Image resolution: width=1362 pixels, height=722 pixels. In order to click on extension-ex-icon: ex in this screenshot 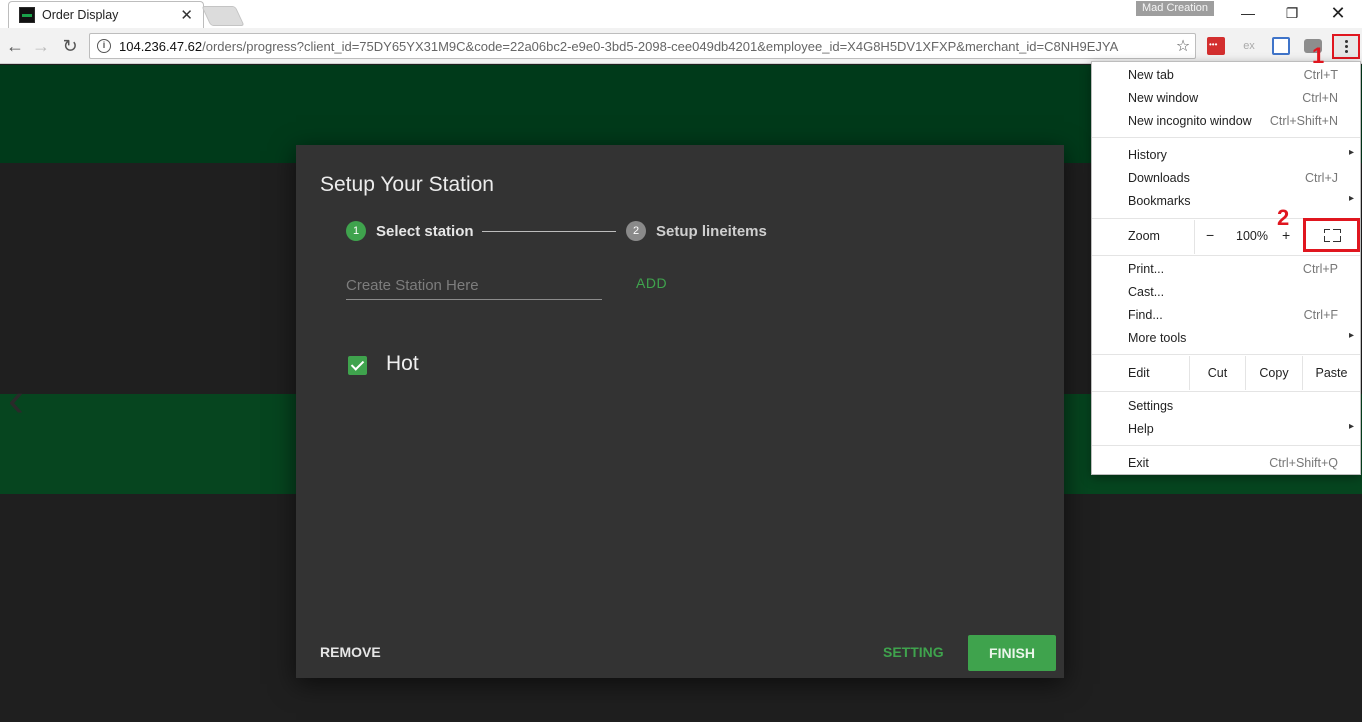, I will do `click(1249, 46)`.